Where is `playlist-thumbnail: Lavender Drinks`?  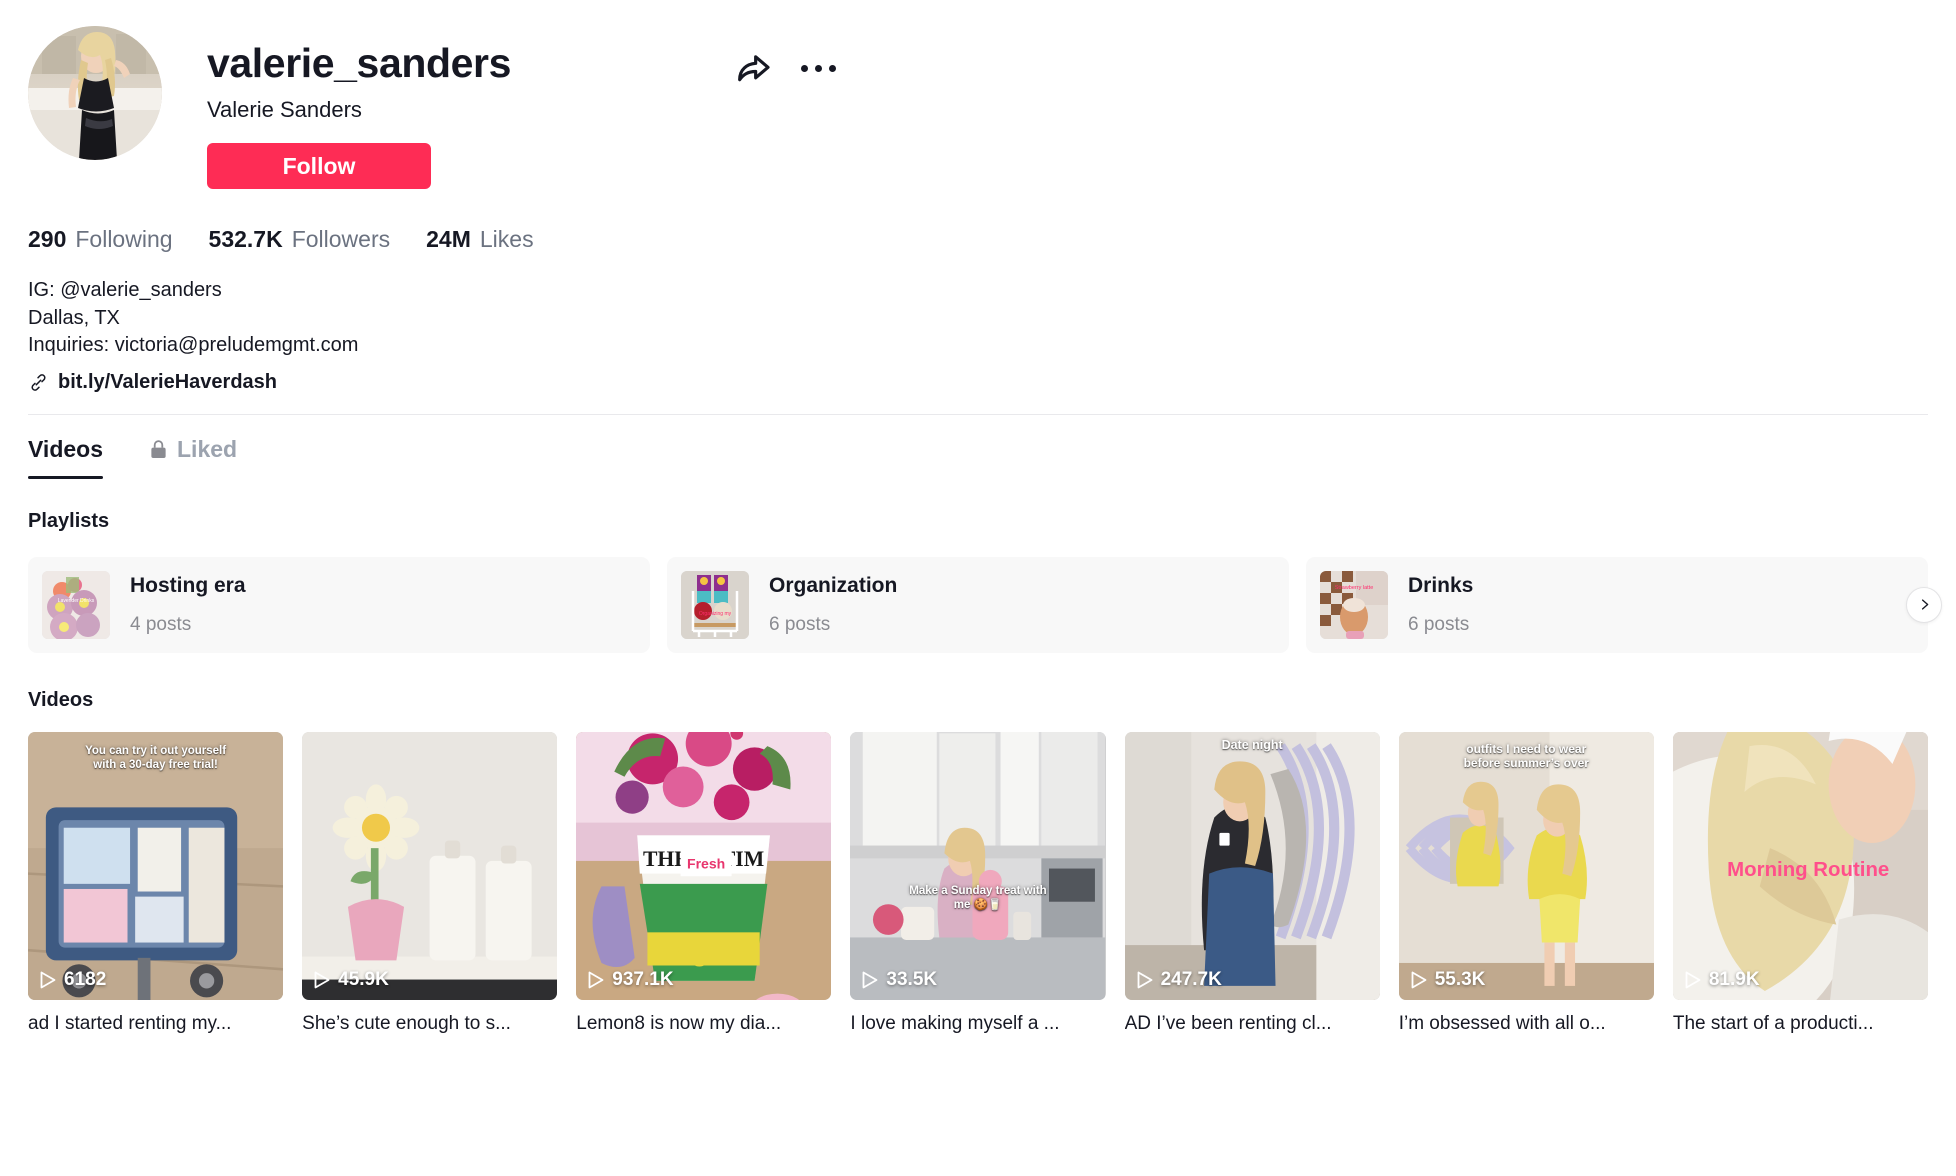 playlist-thumbnail: Lavender Drinks is located at coordinates (76, 604).